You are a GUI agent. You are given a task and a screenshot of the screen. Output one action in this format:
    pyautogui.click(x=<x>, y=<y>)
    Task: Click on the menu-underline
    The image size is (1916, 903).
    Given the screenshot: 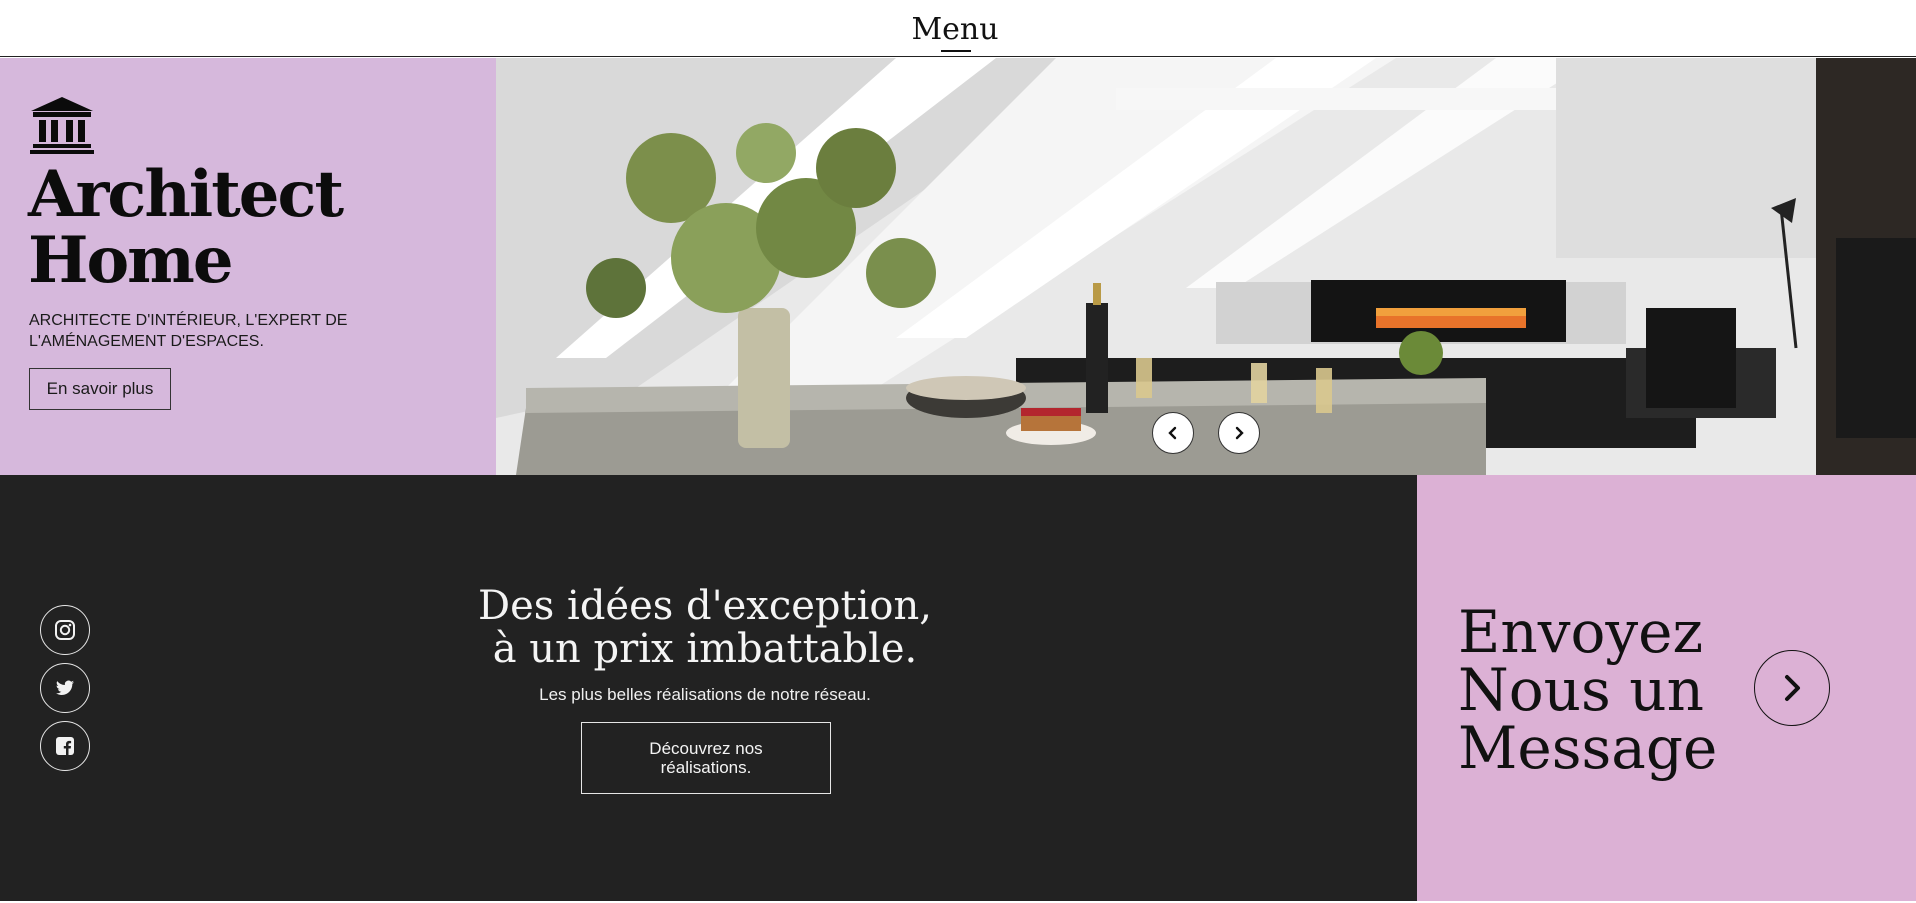 What is the action you would take?
    pyautogui.click(x=956, y=51)
    